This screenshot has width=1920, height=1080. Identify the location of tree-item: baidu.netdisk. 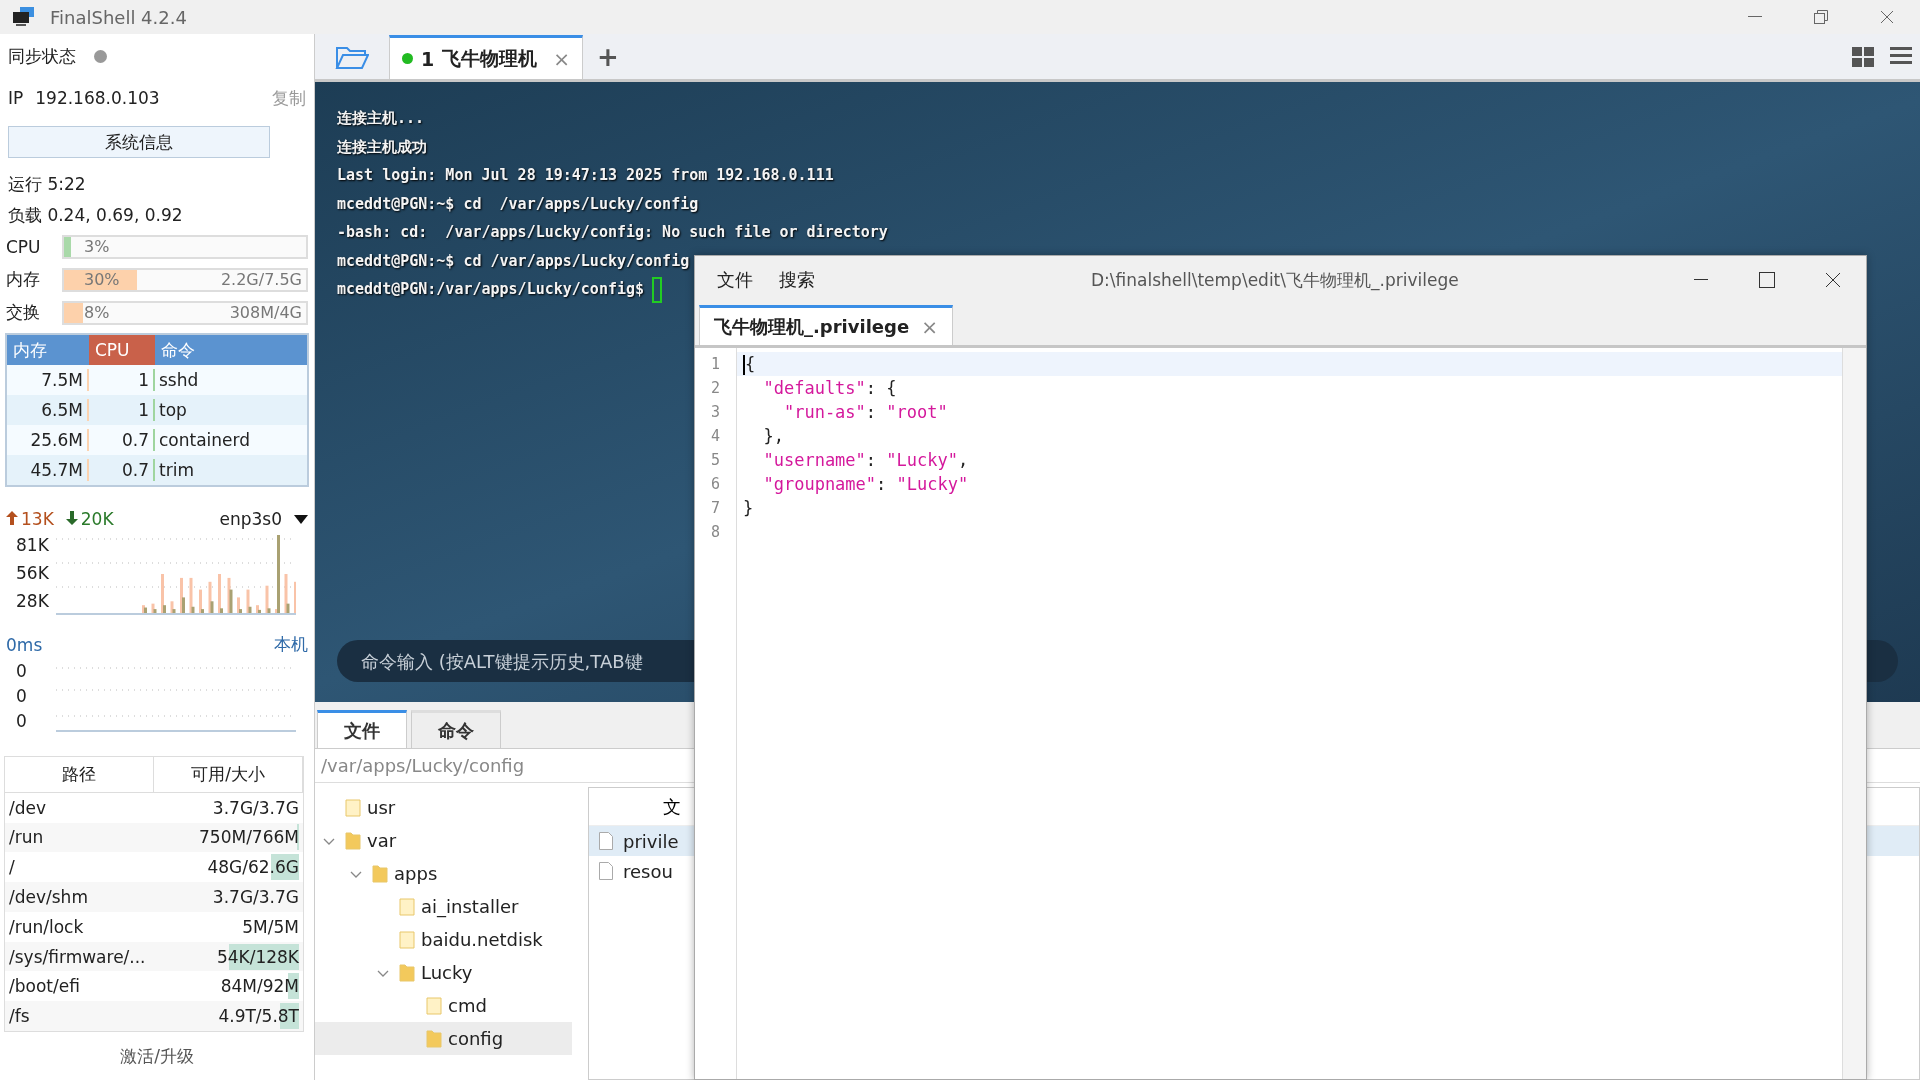
(443, 939).